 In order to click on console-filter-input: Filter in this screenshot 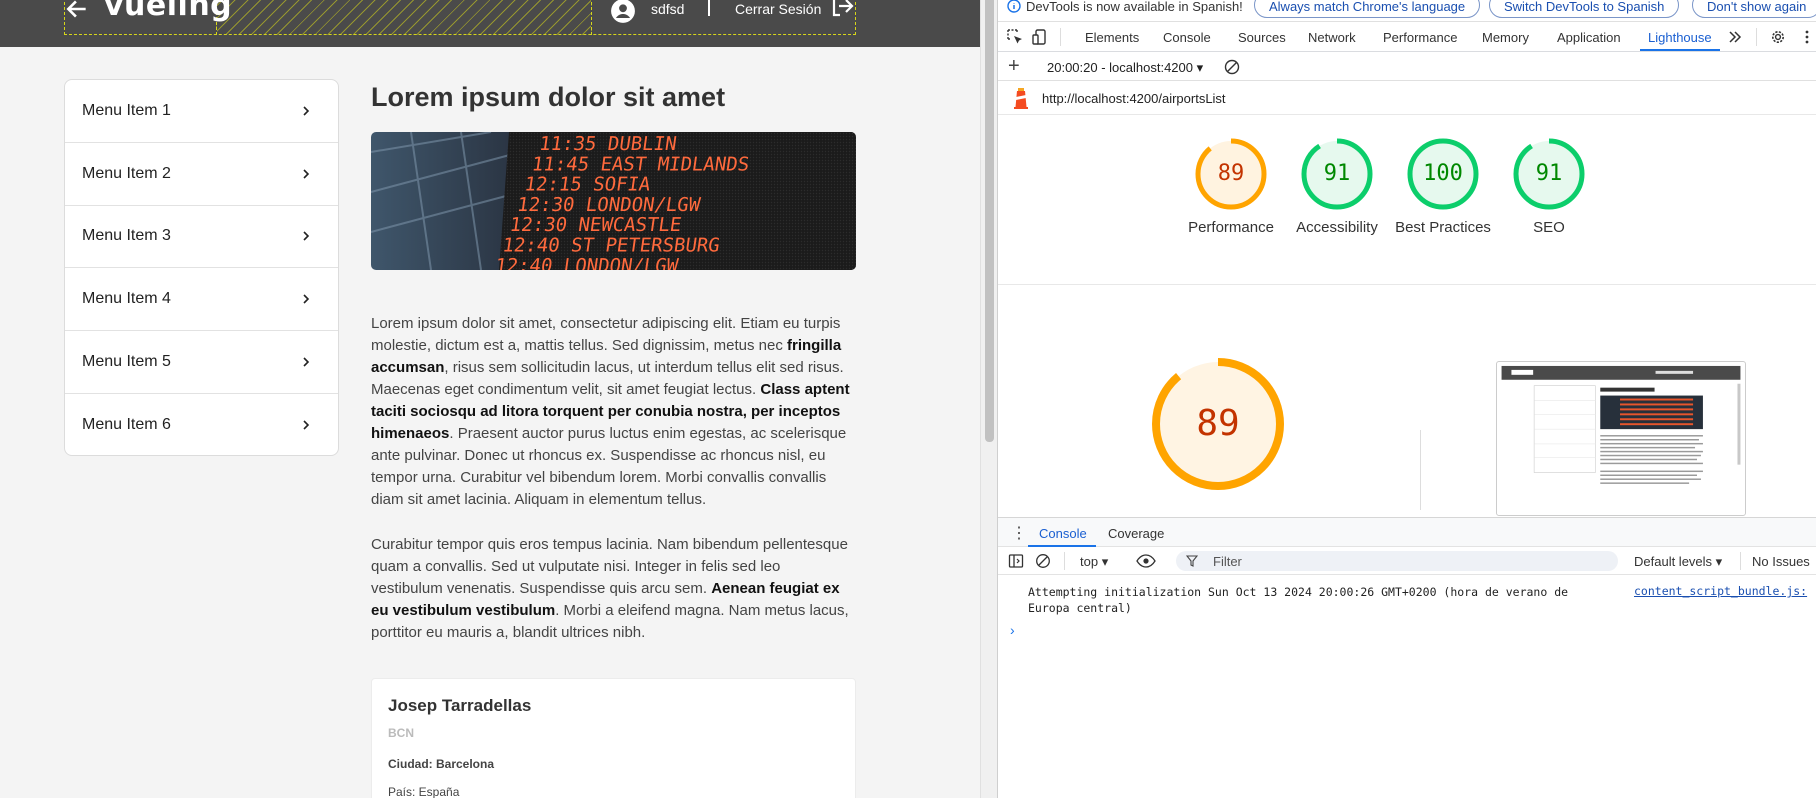, I will do `click(1397, 561)`.